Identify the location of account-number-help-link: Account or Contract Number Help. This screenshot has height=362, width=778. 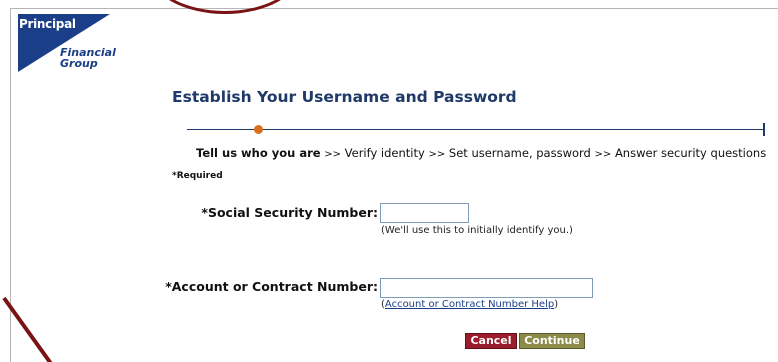
(469, 304).